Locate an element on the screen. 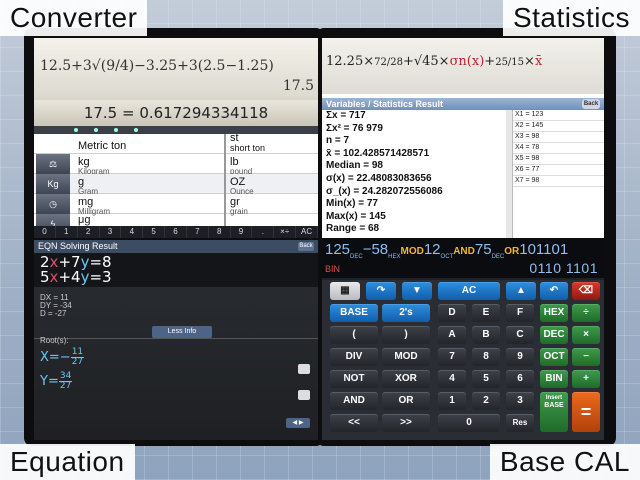  key-e: E is located at coordinates (486, 313).